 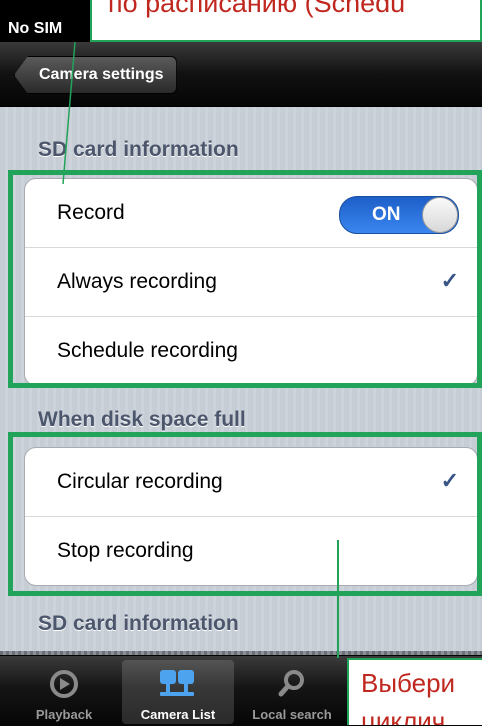 What do you see at coordinates (177, 683) in the screenshot?
I see `camera-list-icon` at bounding box center [177, 683].